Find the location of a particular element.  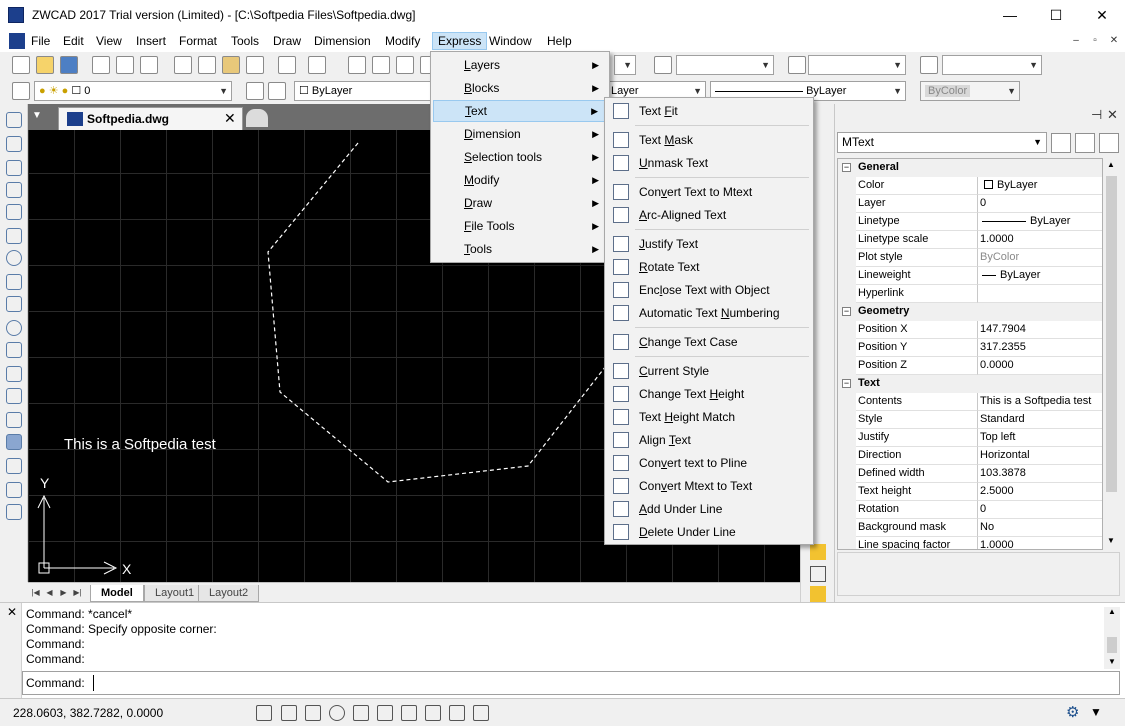

express-menu-item: Layers ▶ is located at coordinates (520, 65).